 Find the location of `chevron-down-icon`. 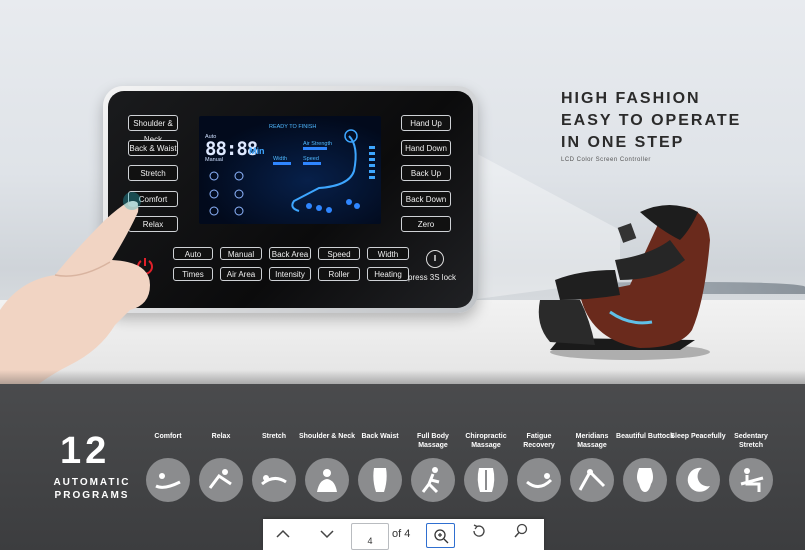

chevron-down-icon is located at coordinates (327, 534).